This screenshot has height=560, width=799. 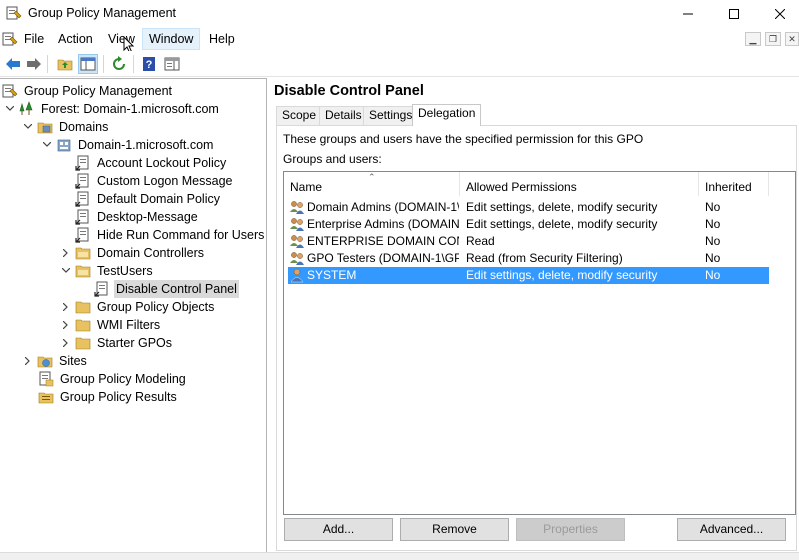 I want to click on tree-item-label: Starter GPOs, so click(x=135, y=343).